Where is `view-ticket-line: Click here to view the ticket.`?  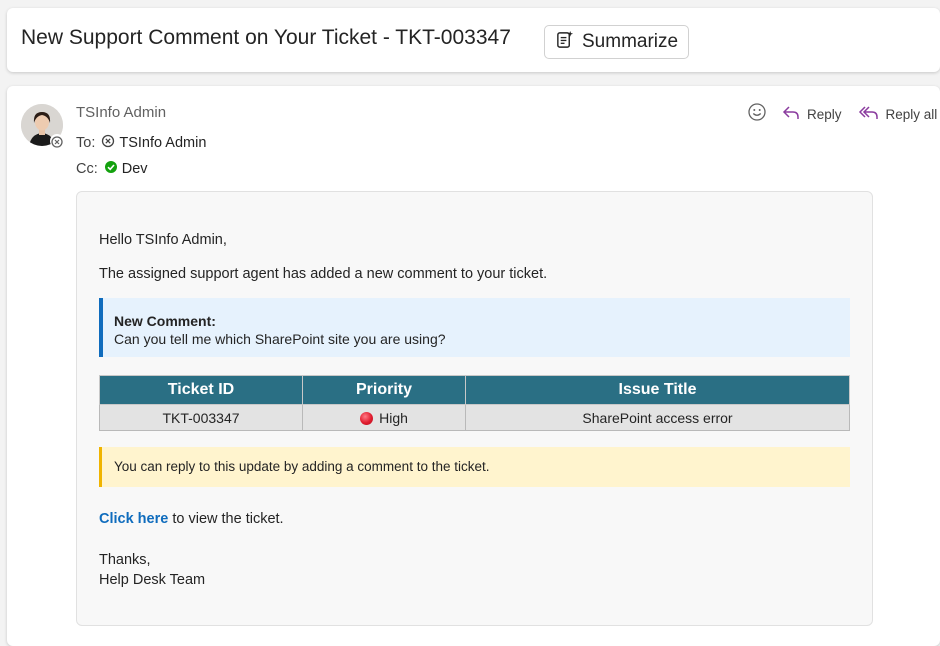 view-ticket-line: Click here to view the ticket. is located at coordinates (191, 519).